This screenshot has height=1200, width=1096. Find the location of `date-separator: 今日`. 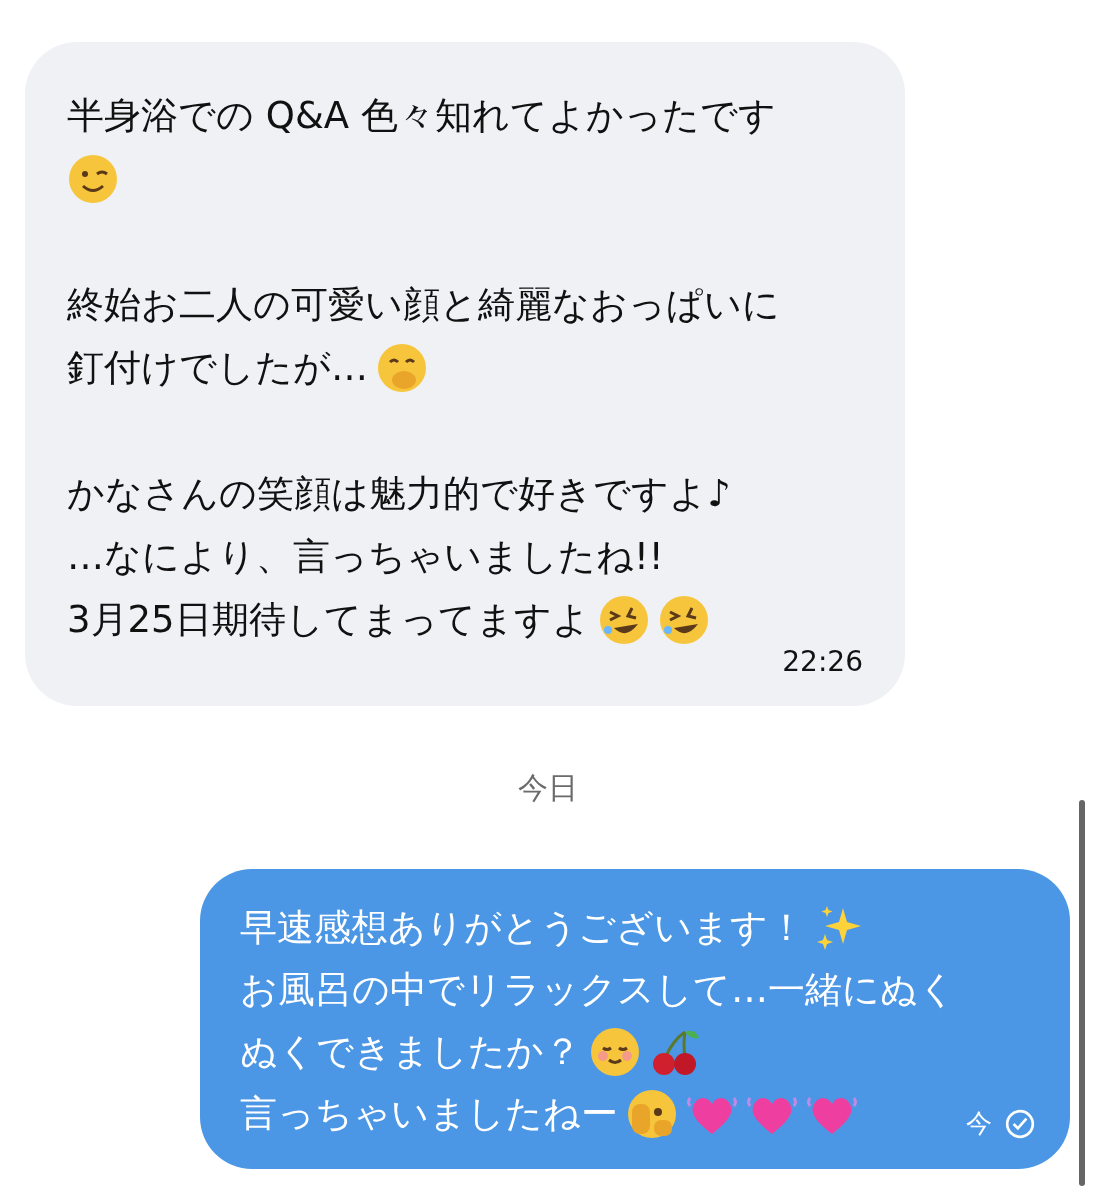

date-separator: 今日 is located at coordinates (548, 788).